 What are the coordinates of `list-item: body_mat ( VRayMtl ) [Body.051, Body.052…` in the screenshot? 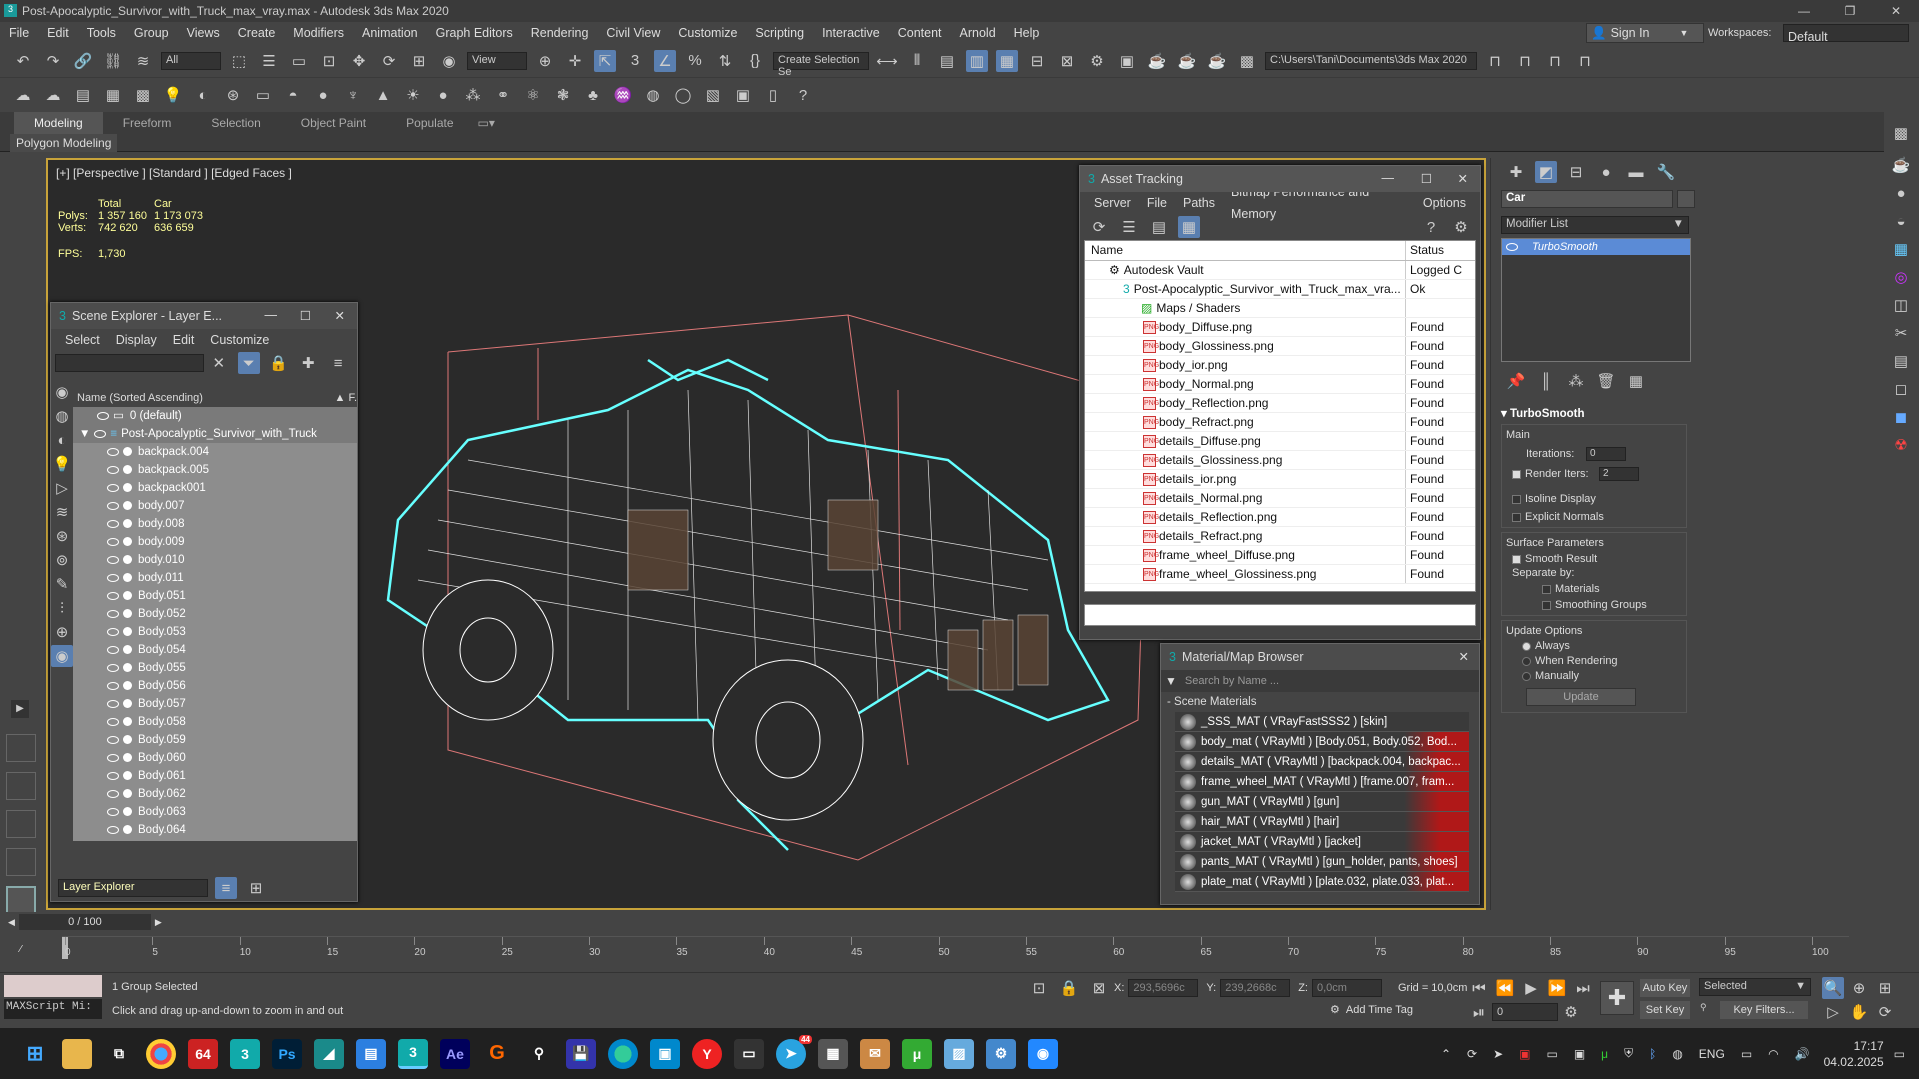 It's located at (1322, 742).